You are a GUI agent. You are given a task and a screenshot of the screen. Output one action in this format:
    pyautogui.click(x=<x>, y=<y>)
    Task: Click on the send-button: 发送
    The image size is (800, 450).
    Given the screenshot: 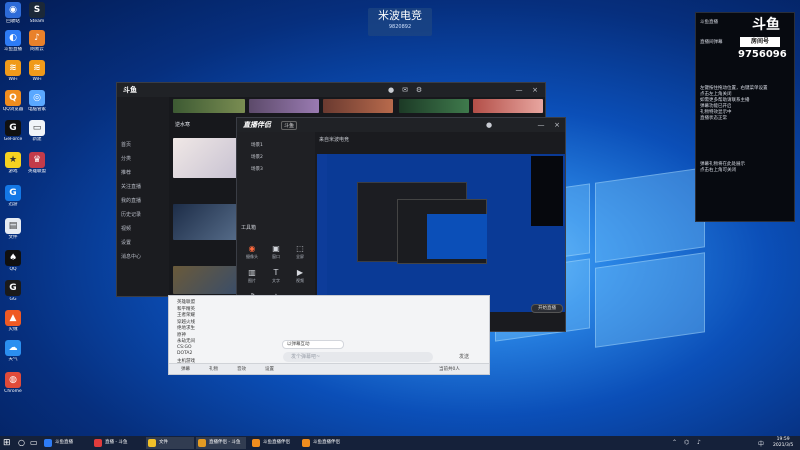 What is the action you would take?
    pyautogui.click(x=464, y=356)
    